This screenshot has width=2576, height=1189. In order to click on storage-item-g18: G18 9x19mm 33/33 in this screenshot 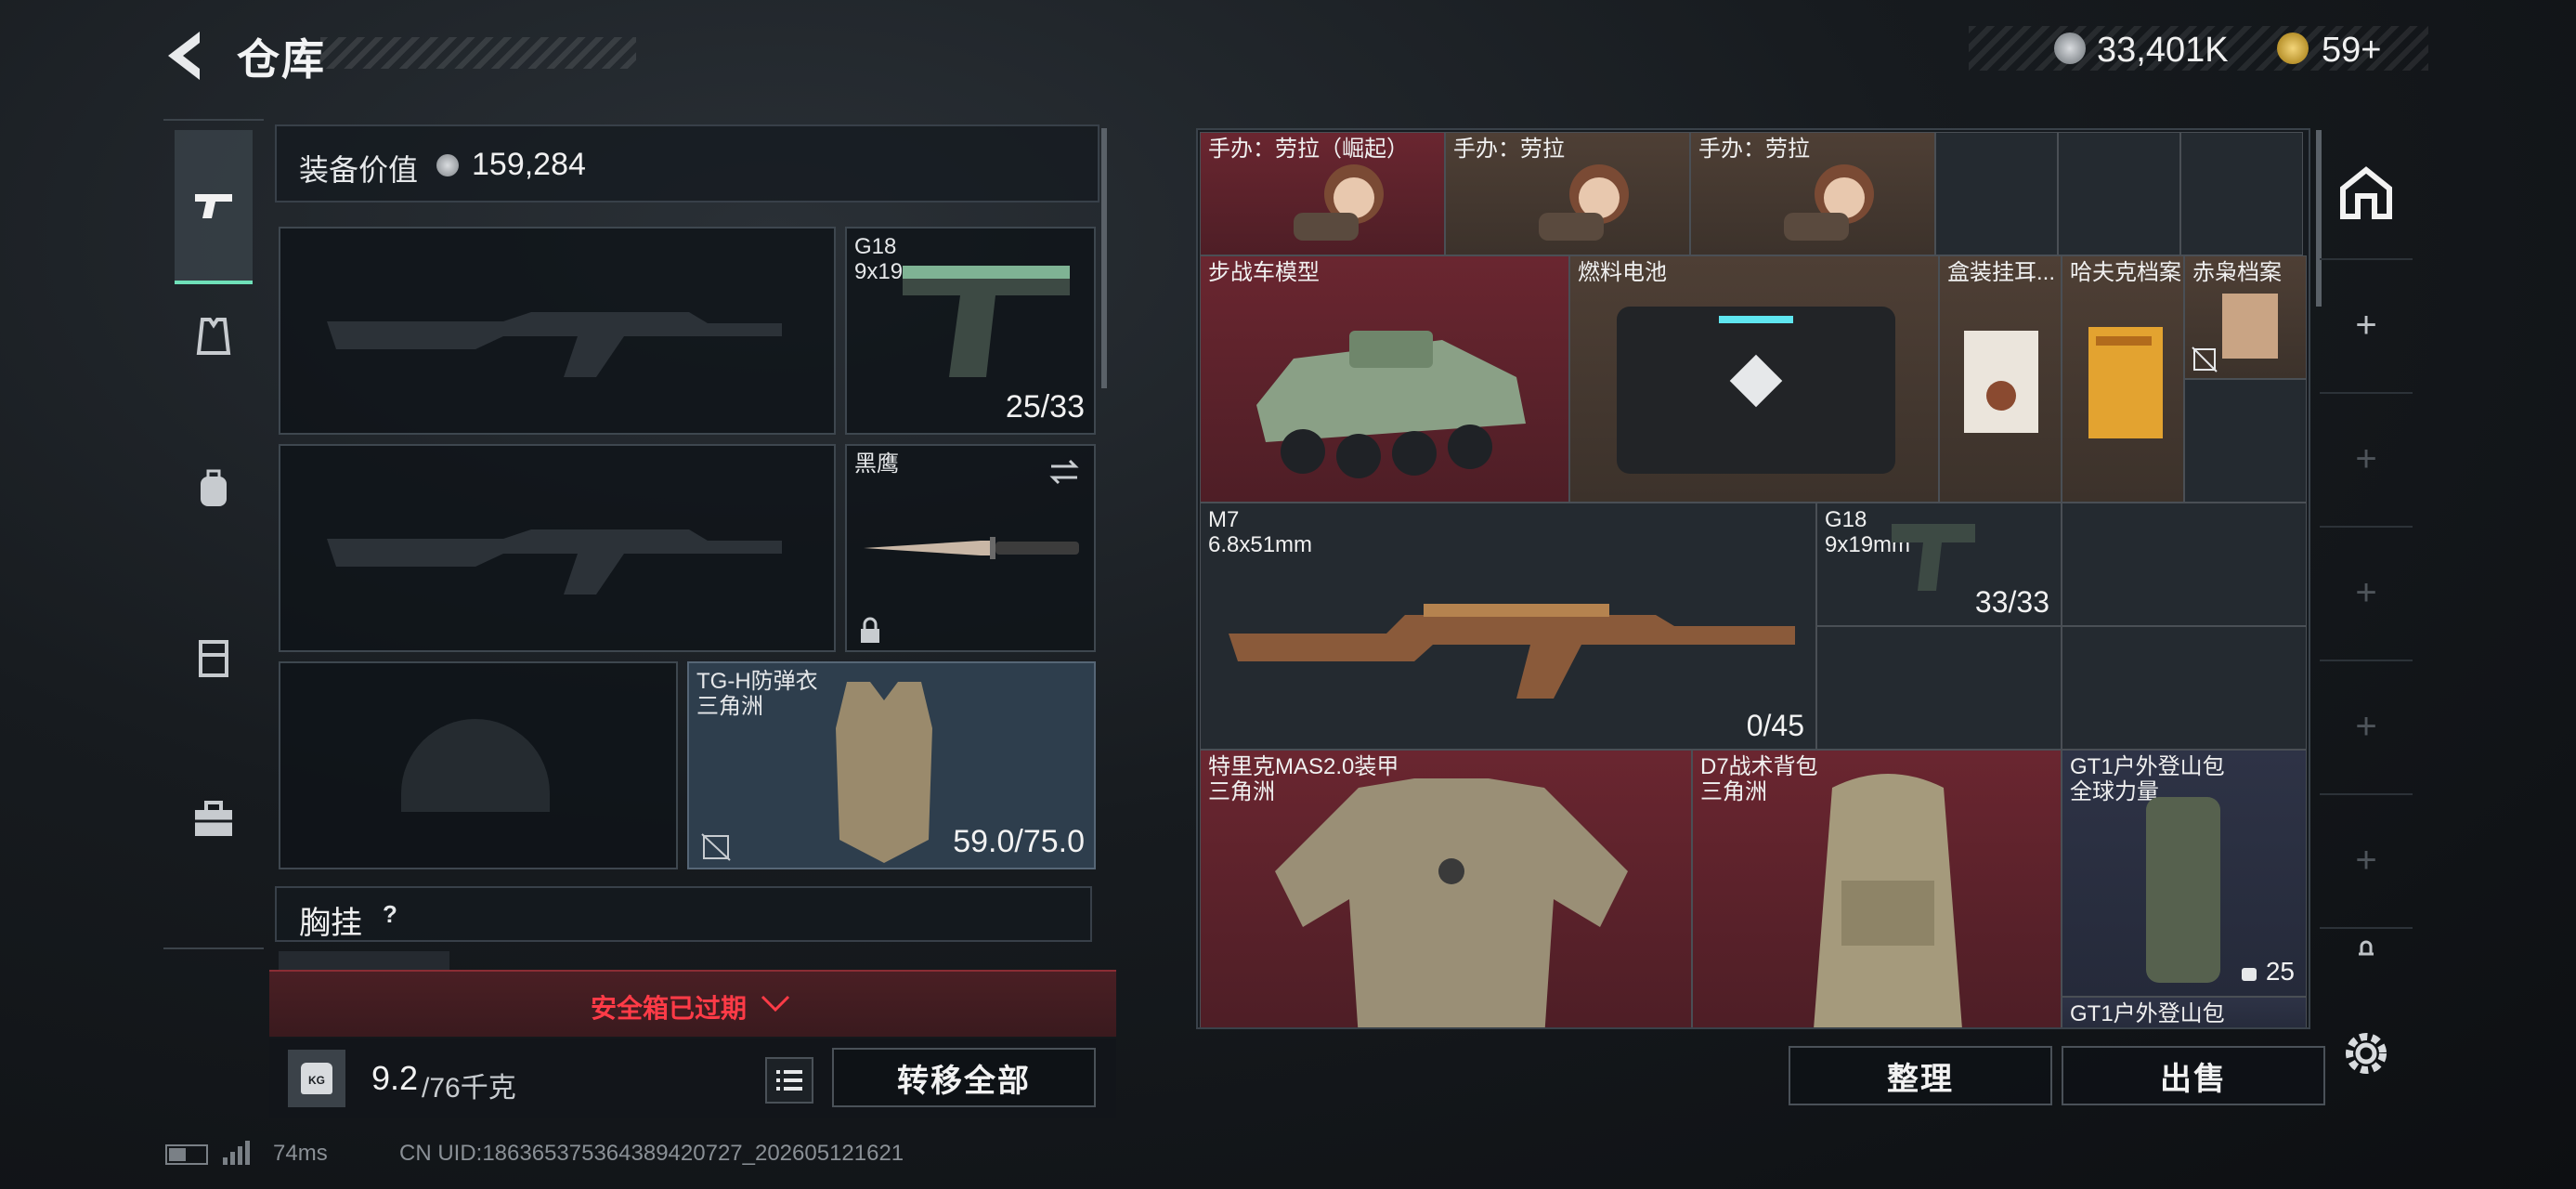, I will do `click(1939, 564)`.